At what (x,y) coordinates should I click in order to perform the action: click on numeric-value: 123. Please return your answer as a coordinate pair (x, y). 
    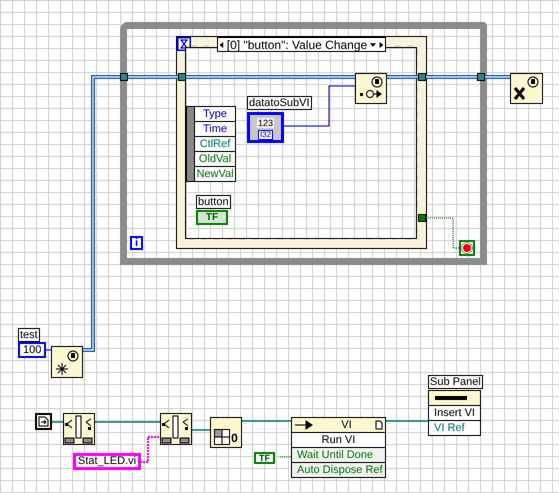
    Looking at the image, I should click on (265, 123).